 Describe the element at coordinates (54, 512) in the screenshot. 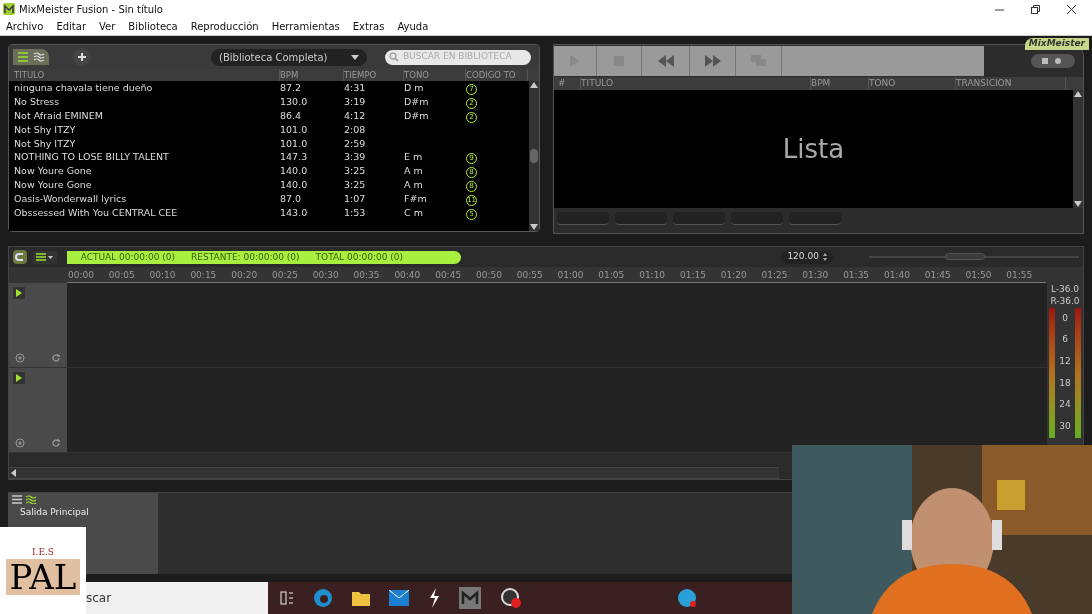

I see `output-label: Salida Principal` at that location.